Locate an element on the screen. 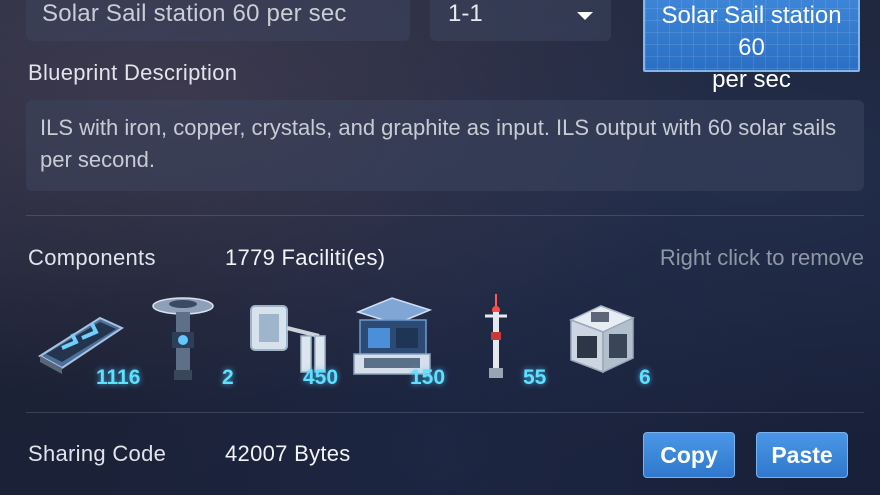  layer-select-value: 1-1 is located at coordinates (465, 13).